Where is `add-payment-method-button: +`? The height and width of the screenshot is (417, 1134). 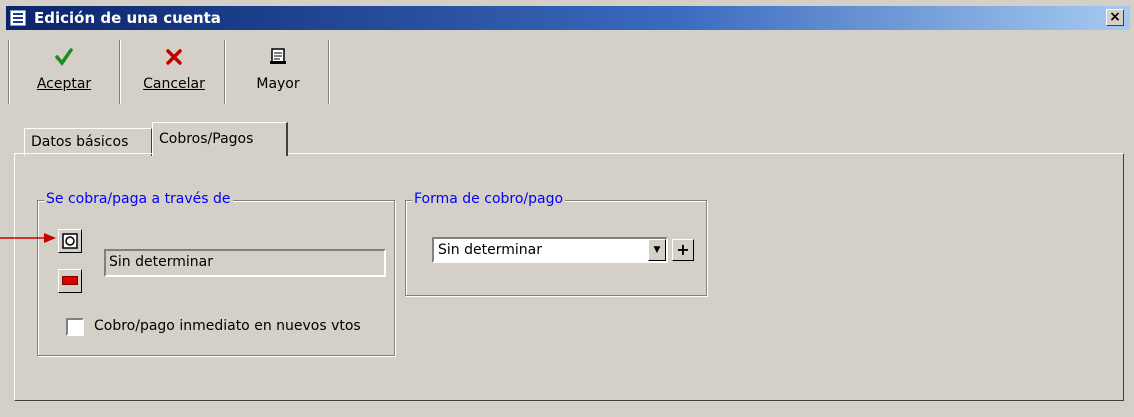
add-payment-method-button: + is located at coordinates (683, 250).